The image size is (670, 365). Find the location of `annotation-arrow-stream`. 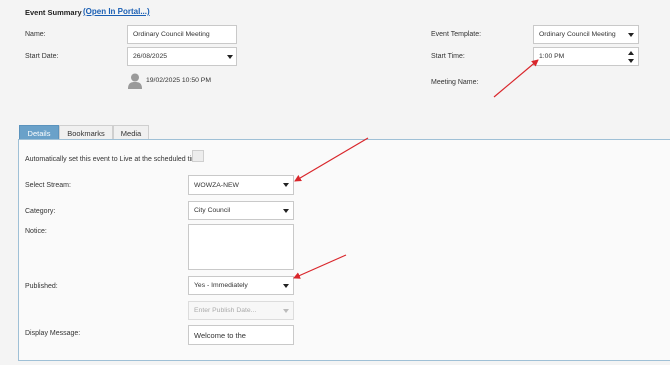

annotation-arrow-stream is located at coordinates (331, 159).